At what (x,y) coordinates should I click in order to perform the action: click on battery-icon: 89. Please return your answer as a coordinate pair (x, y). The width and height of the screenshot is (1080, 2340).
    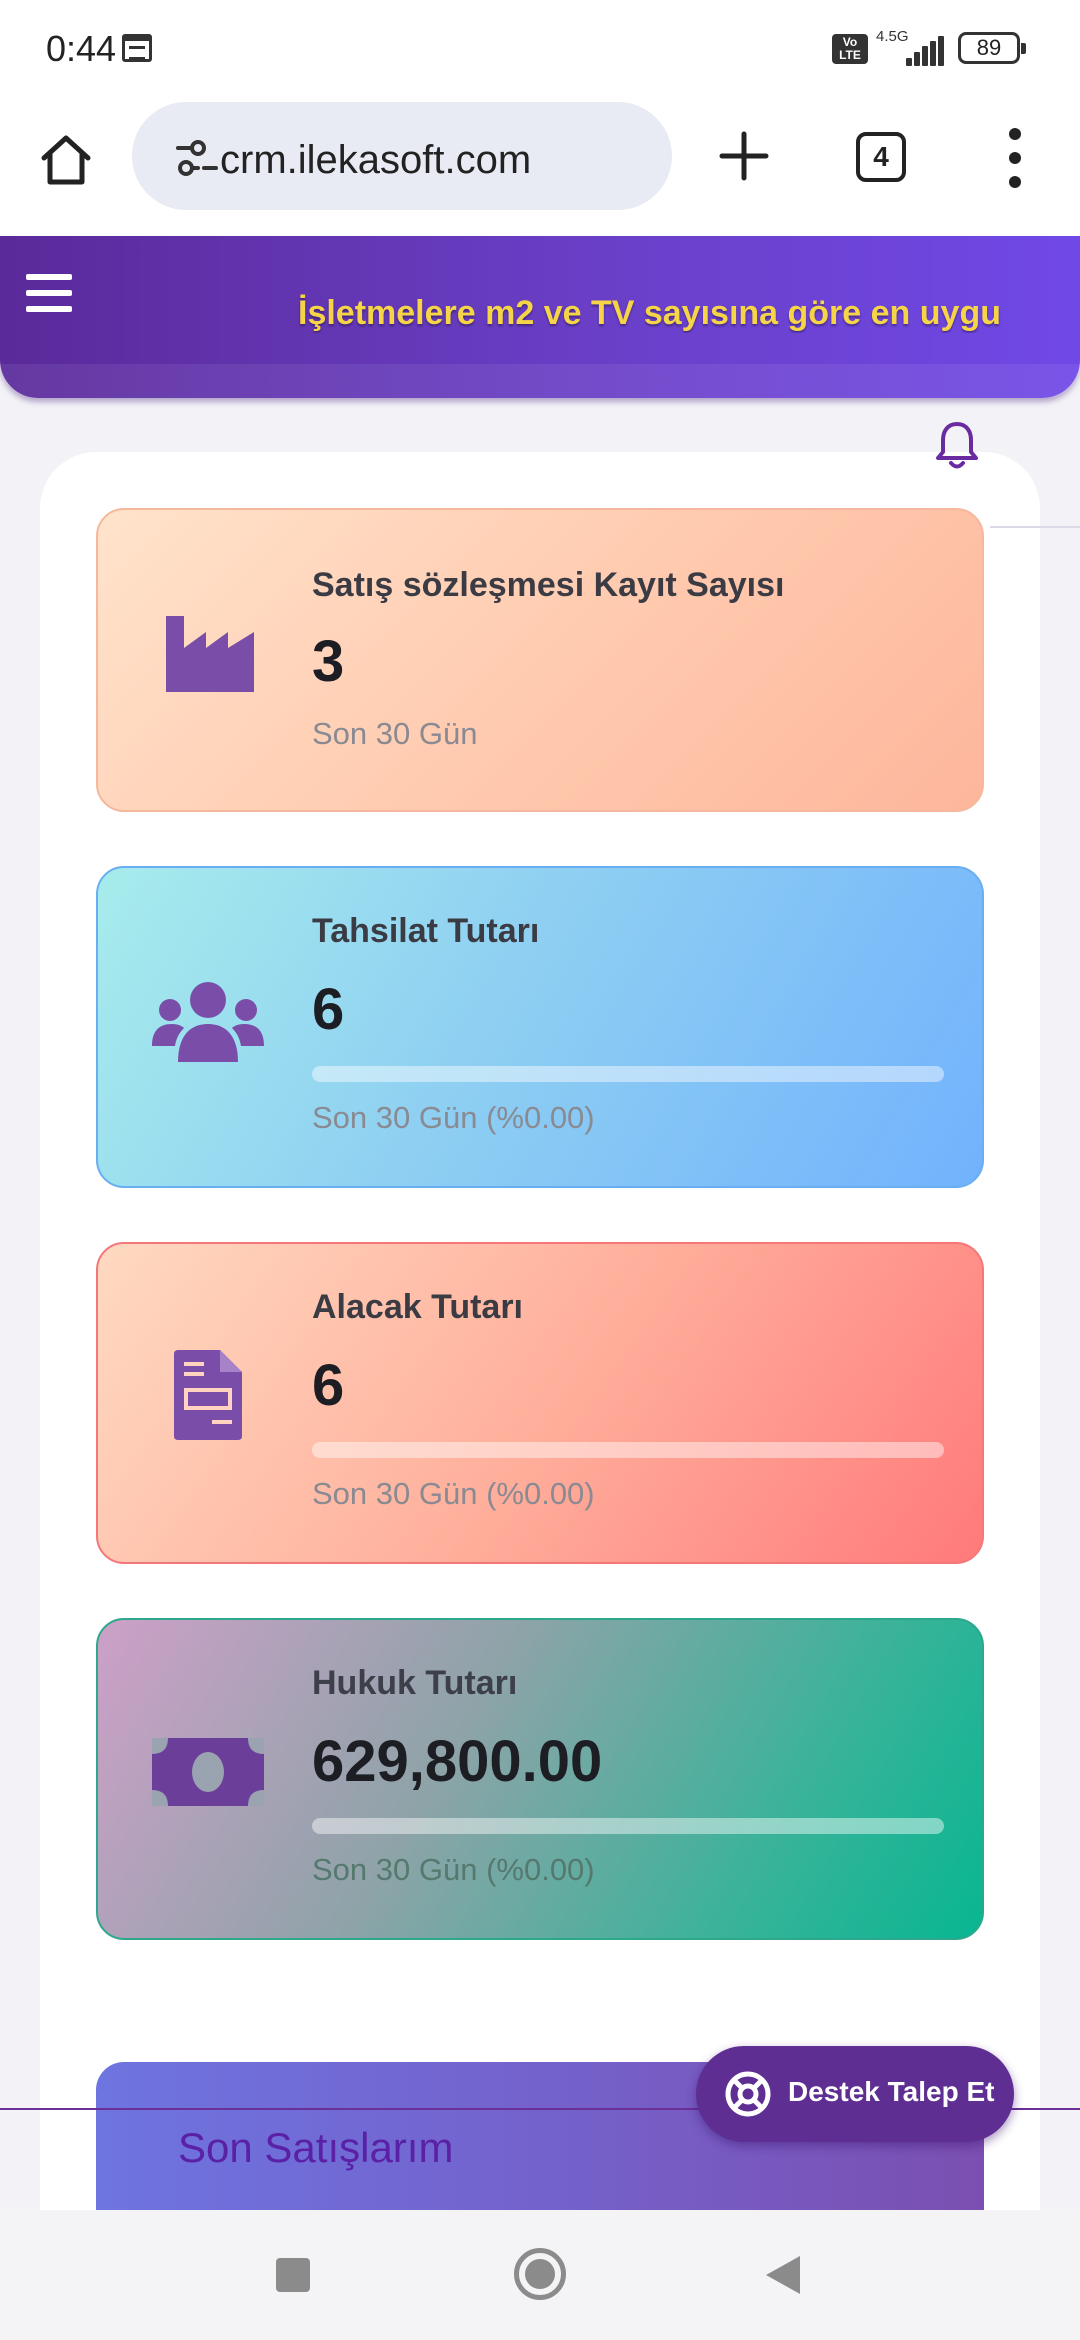
    Looking at the image, I should click on (992, 48).